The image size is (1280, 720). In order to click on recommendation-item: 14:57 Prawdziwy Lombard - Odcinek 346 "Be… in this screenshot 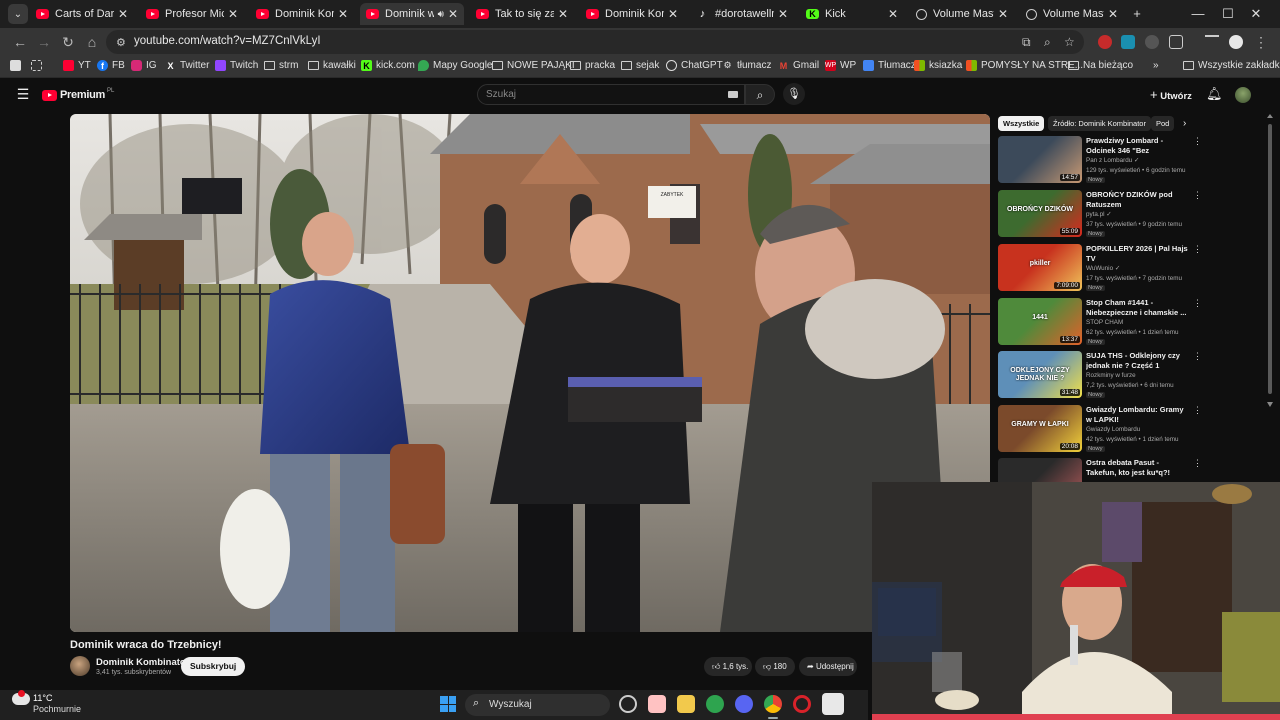, I will do `click(1100, 162)`.